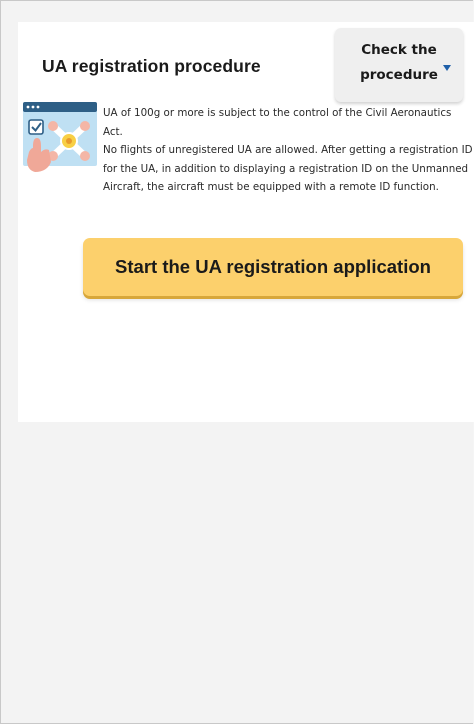 The width and height of the screenshot is (474, 724). Describe the element at coordinates (151, 66) in the screenshot. I see `section-title: UA registration procedure` at that location.